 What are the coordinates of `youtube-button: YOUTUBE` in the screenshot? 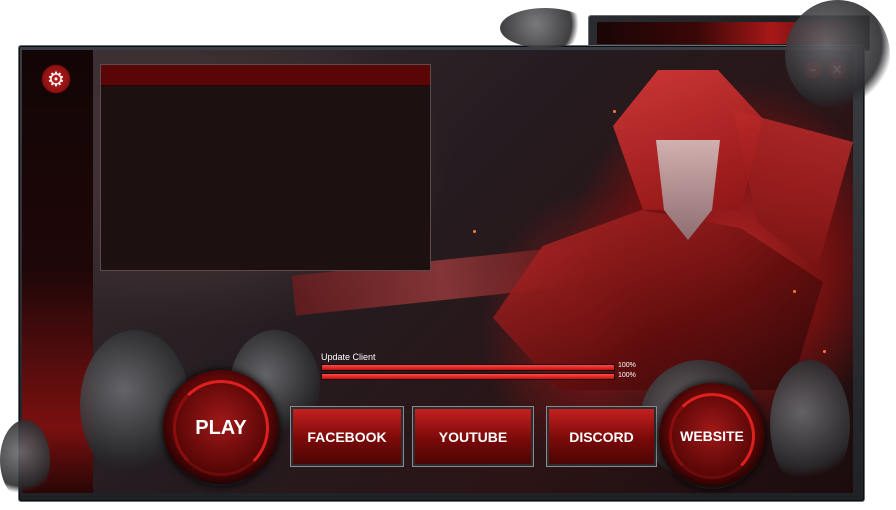 It's located at (473, 436).